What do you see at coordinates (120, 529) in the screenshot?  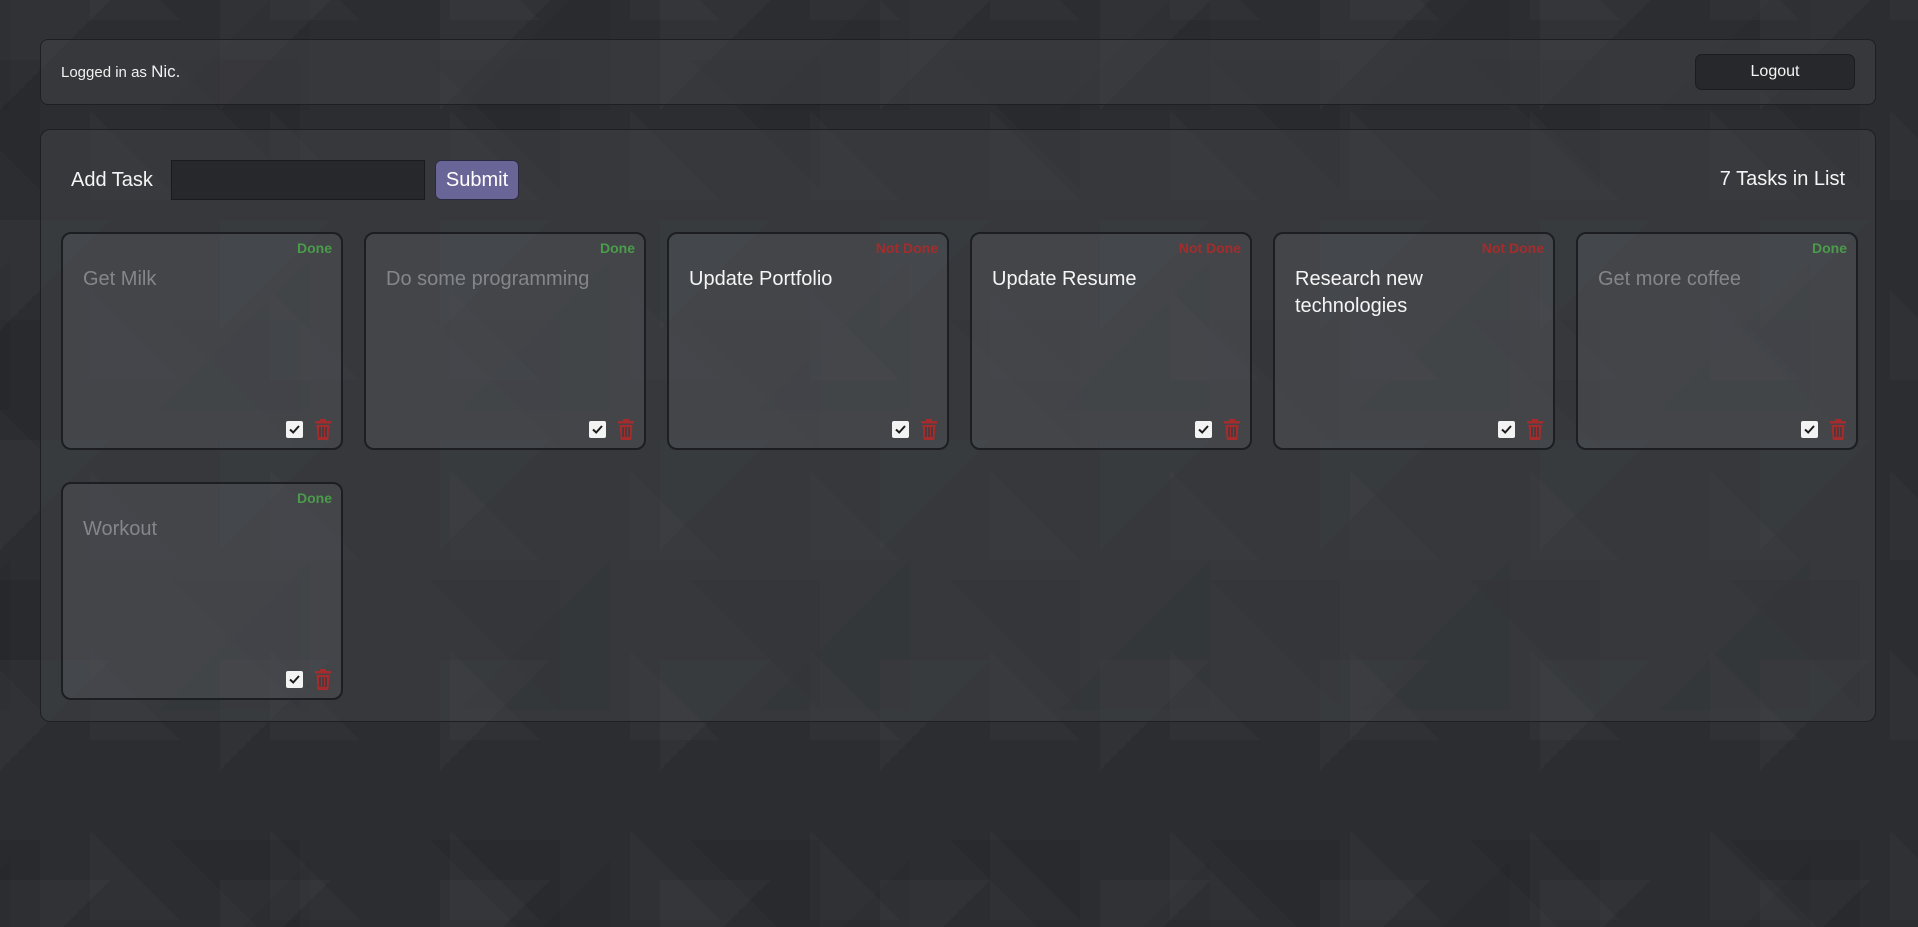 I see `task-text: Workout` at bounding box center [120, 529].